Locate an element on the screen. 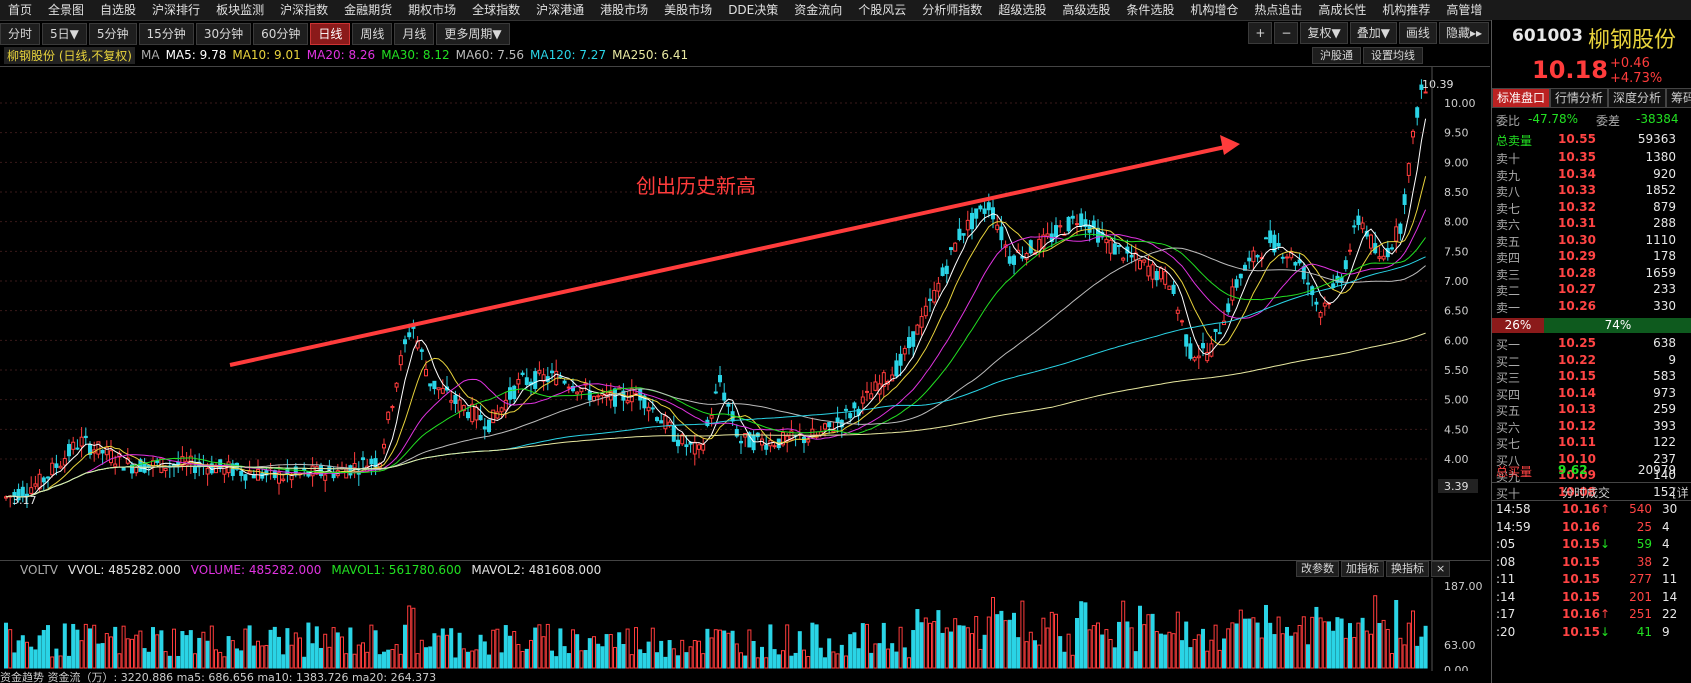 Image resolution: width=1691 pixels, height=683 pixels. side-tab-2: 深度分析 is located at coordinates (1637, 98).